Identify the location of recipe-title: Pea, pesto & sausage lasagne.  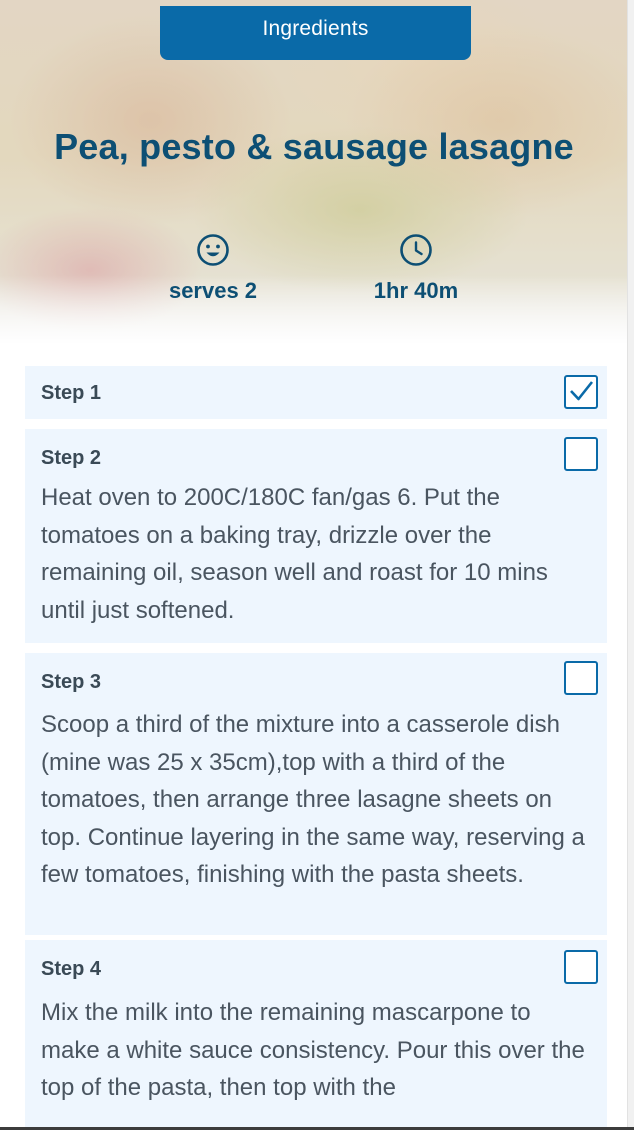
(314, 146).